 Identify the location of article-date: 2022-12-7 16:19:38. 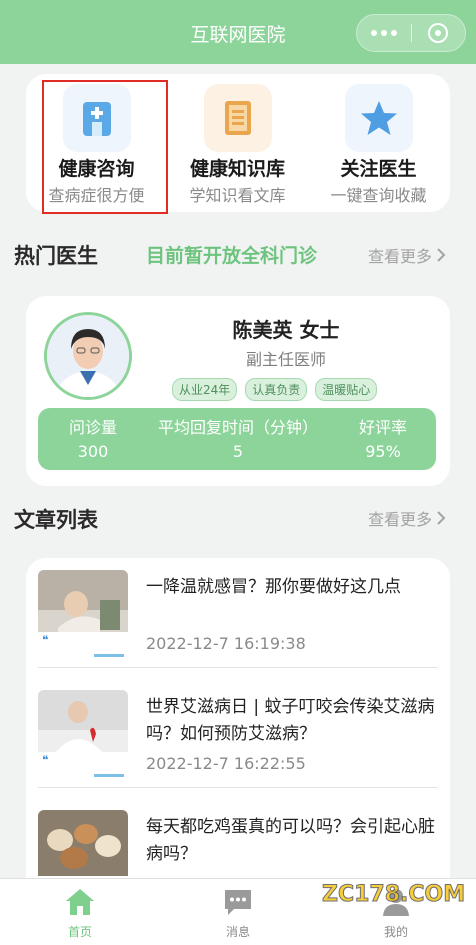
(226, 643).